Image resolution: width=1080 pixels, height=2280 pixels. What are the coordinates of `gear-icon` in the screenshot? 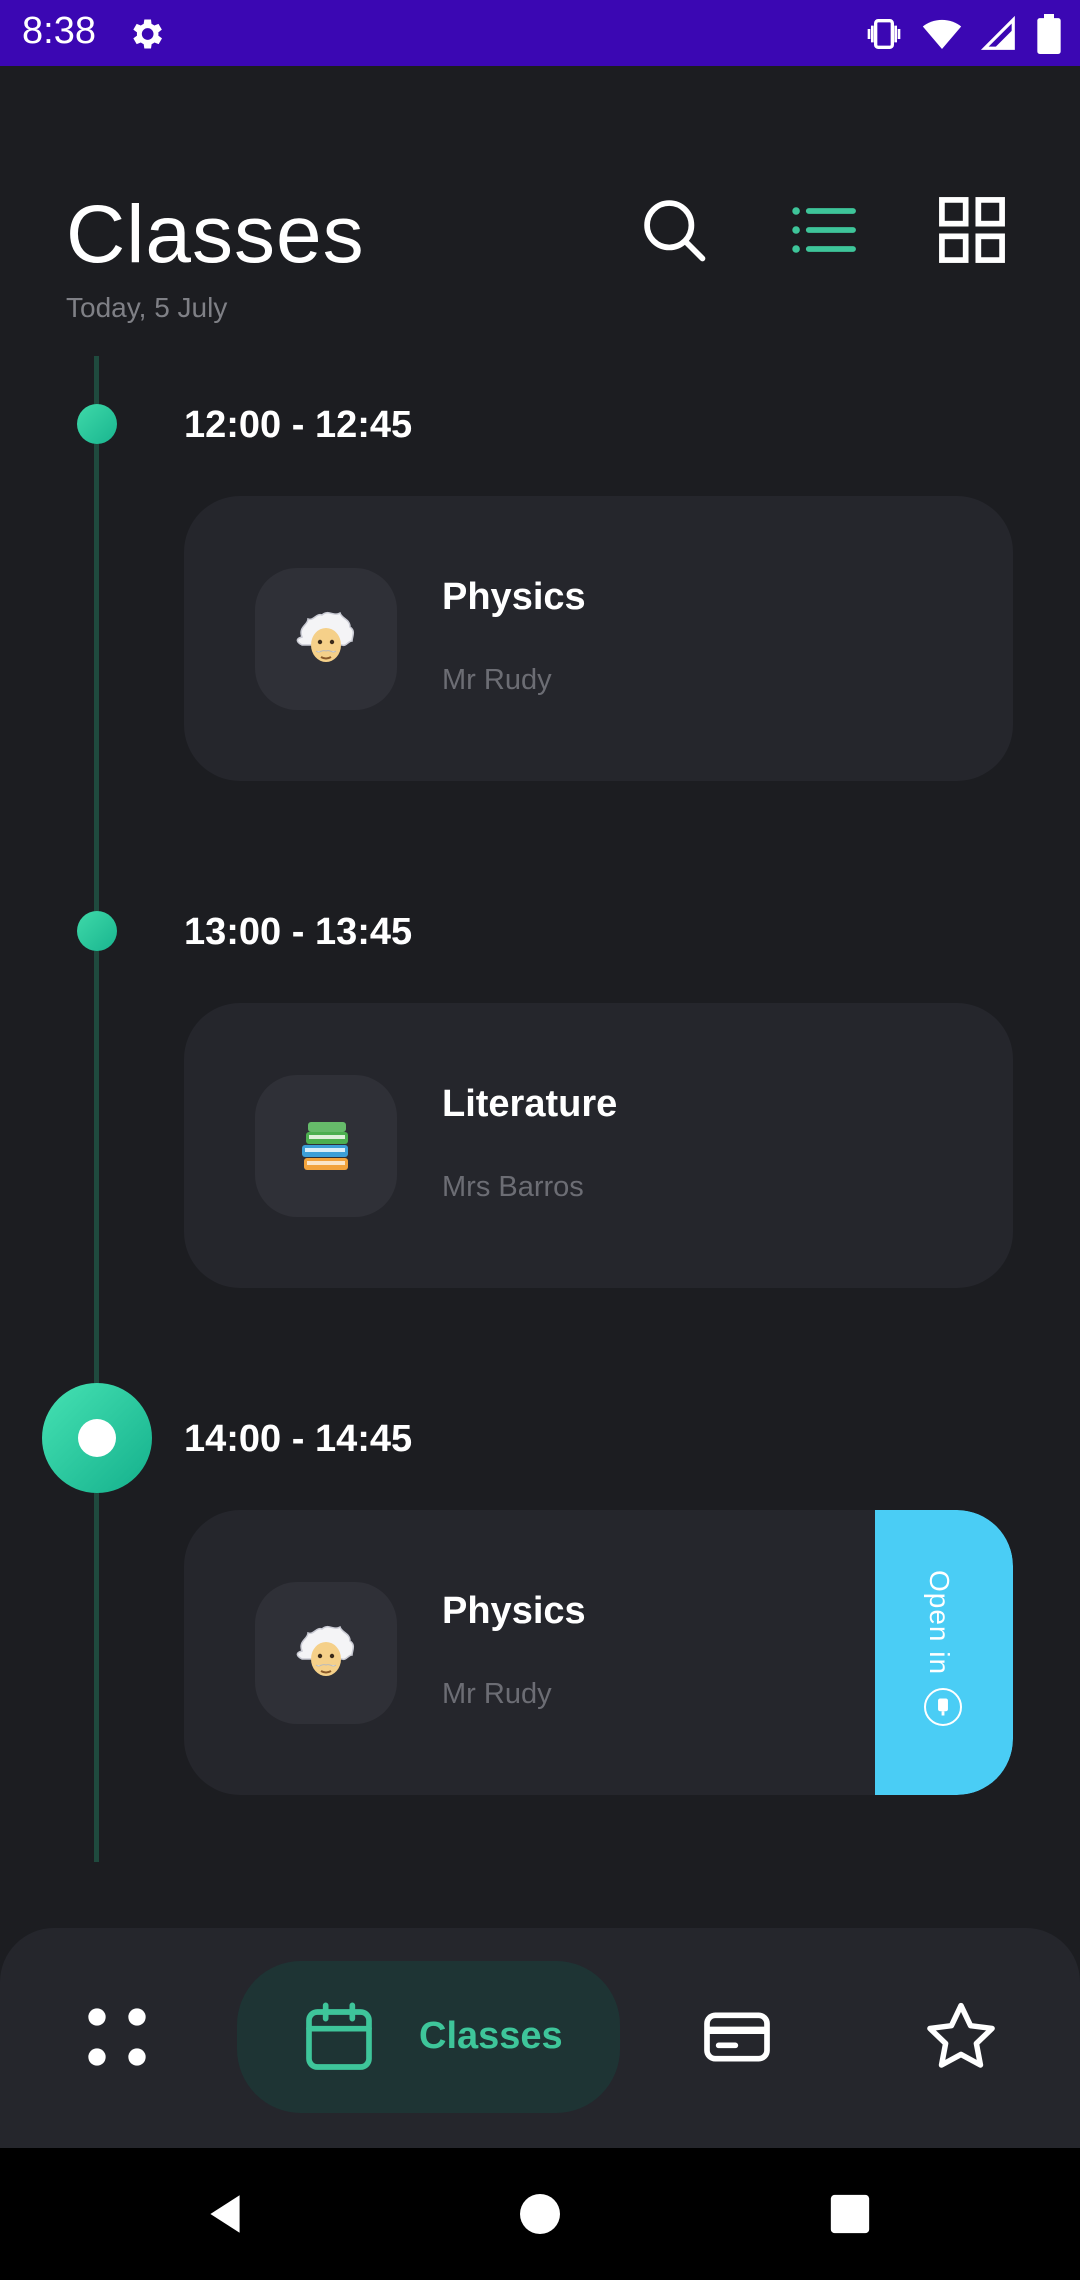 It's located at (147, 34).